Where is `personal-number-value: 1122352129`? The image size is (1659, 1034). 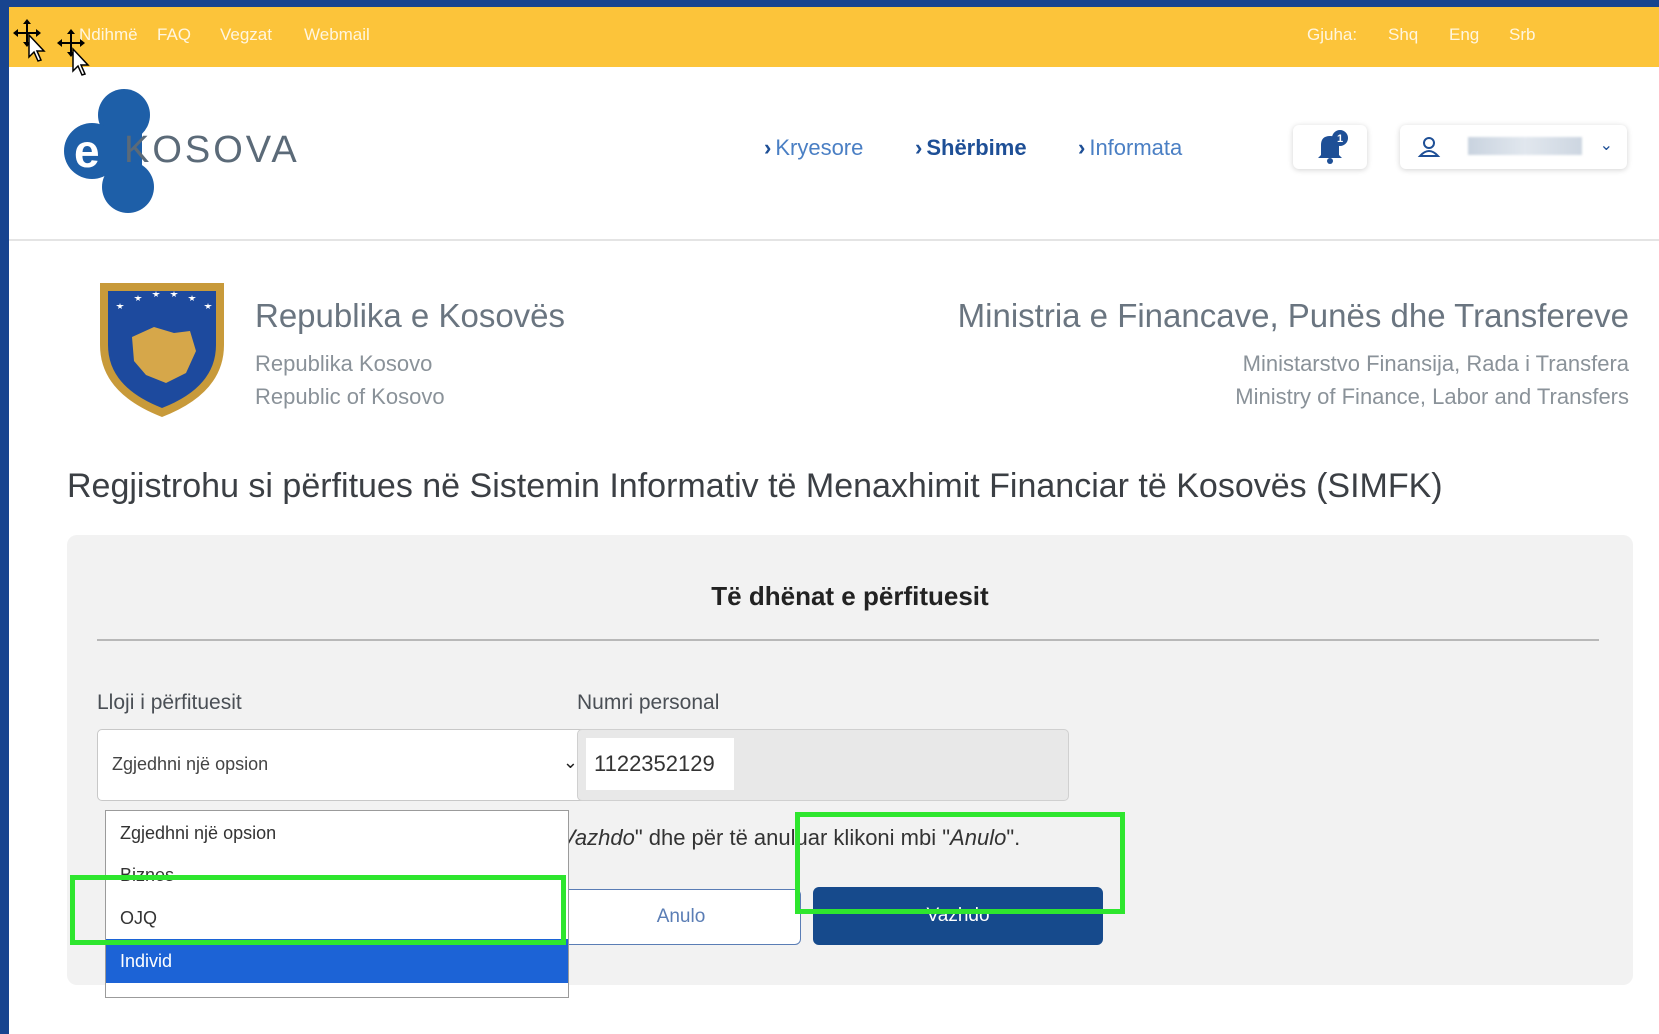
personal-number-value: 1122352129 is located at coordinates (660, 764).